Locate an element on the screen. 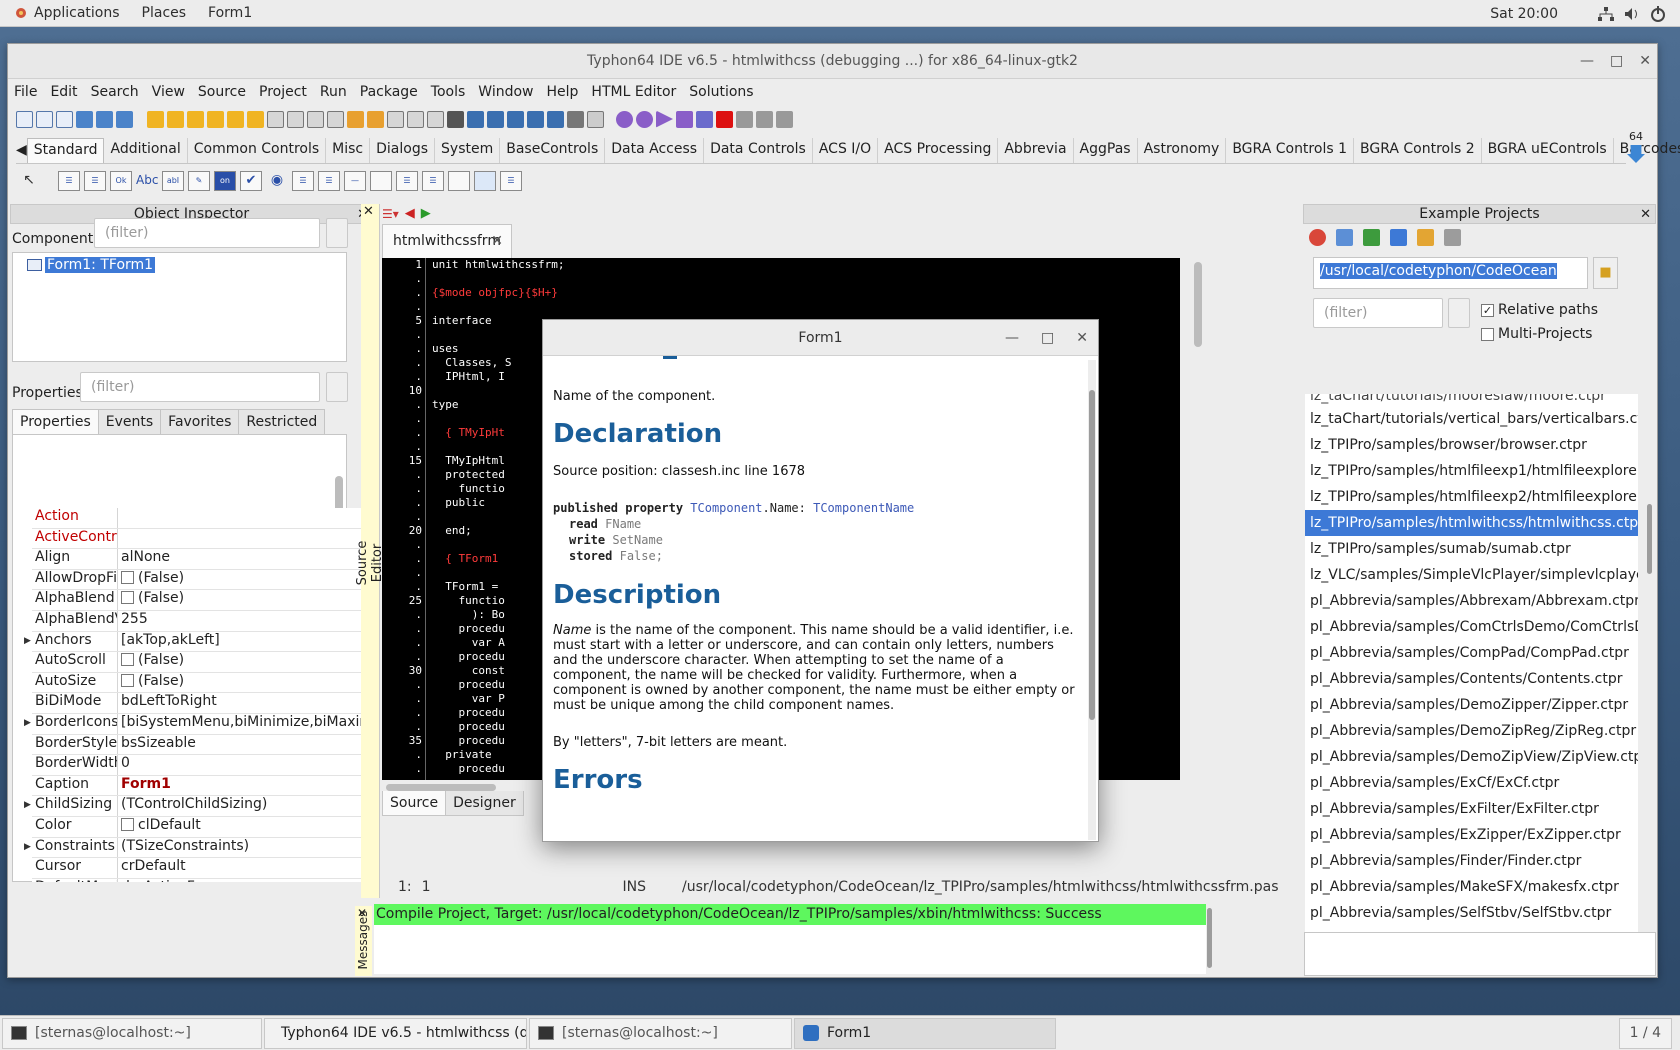 The width and height of the screenshot is (1680, 1050). palette-tab: BGRA Controls 2 is located at coordinates (1418, 150).